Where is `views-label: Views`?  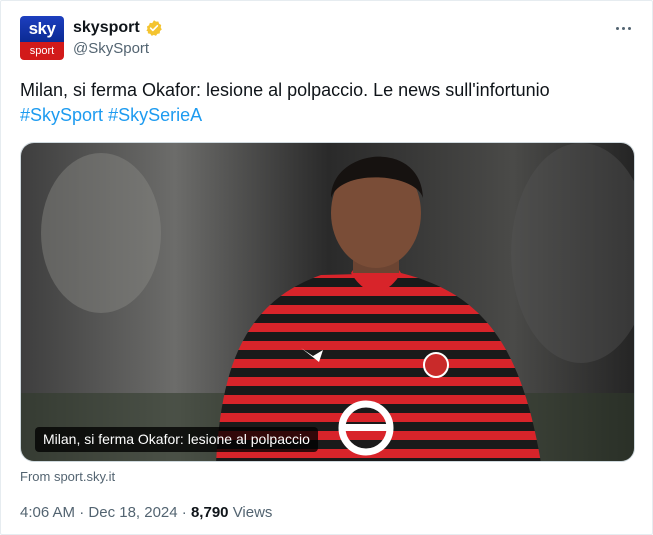
views-label: Views is located at coordinates (252, 512).